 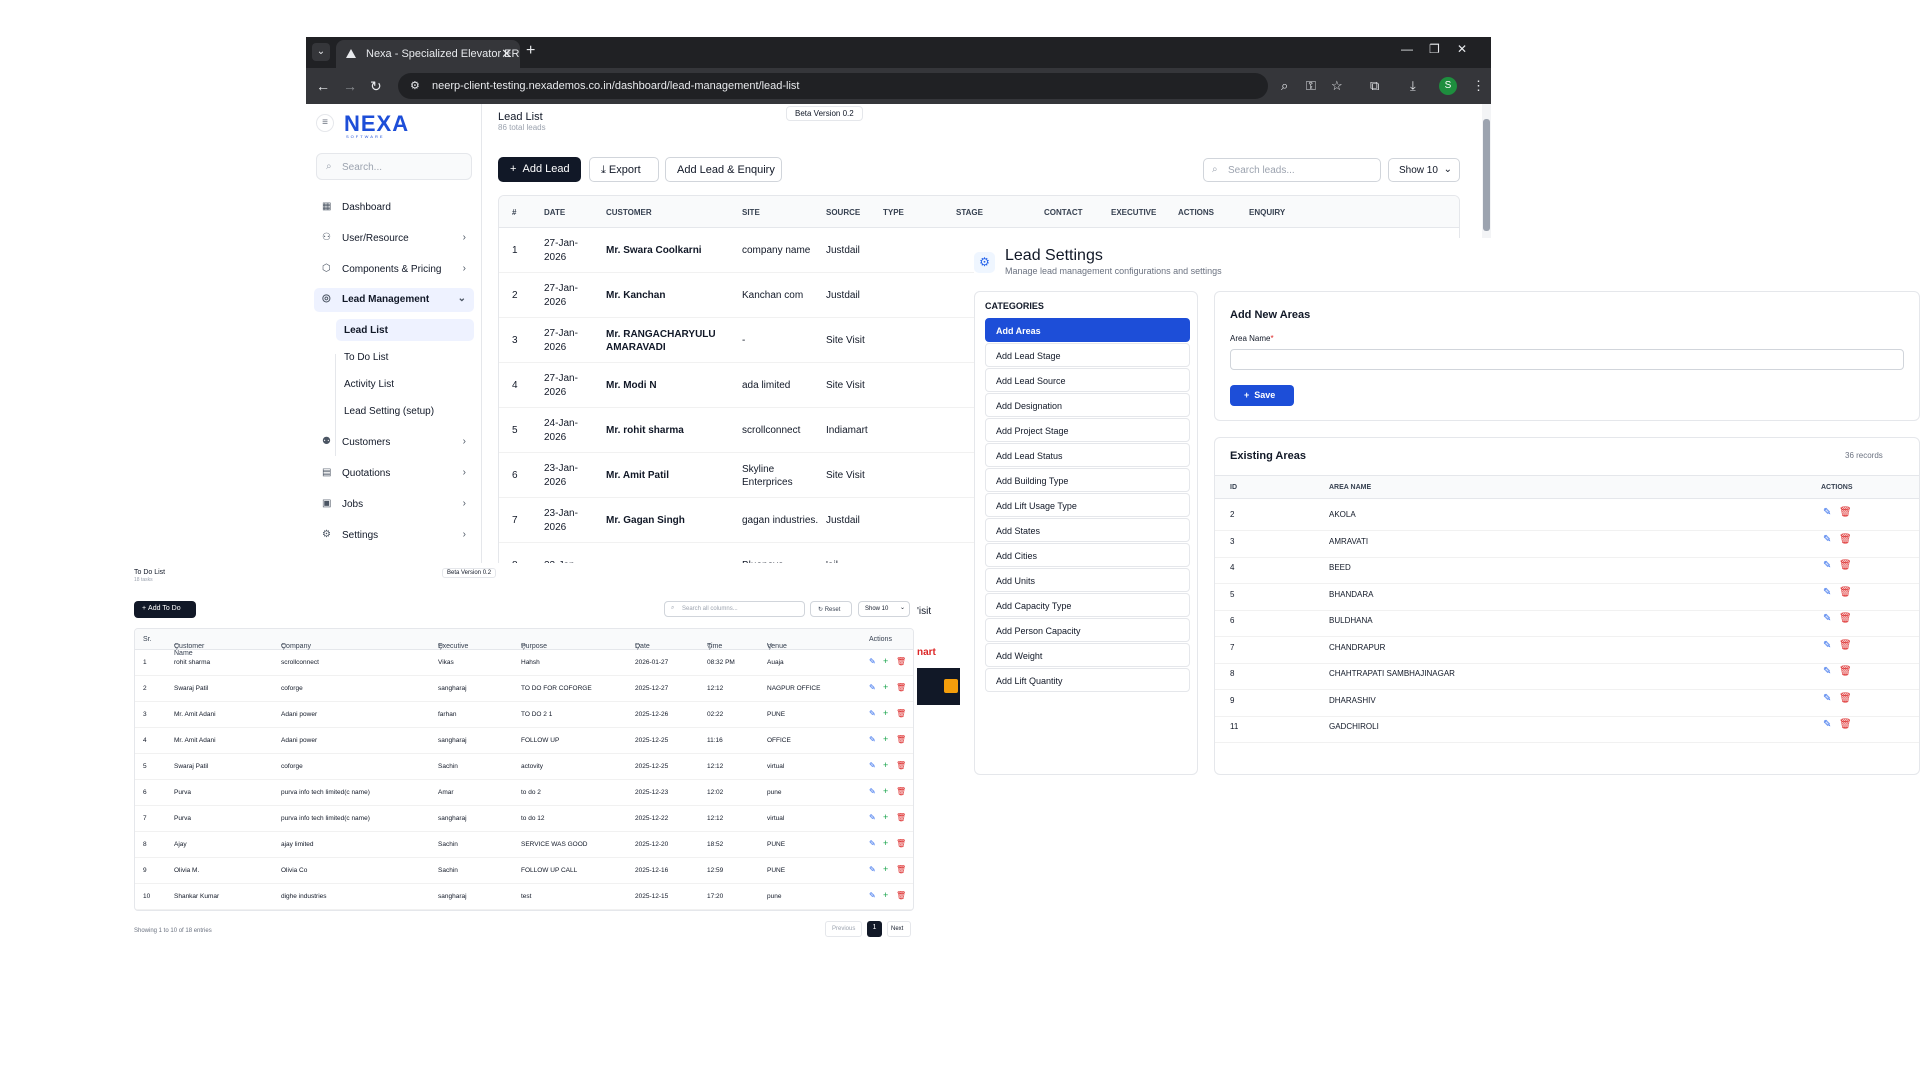 What do you see at coordinates (831, 609) in the screenshot?
I see `reset-button: ↻ Reset` at bounding box center [831, 609].